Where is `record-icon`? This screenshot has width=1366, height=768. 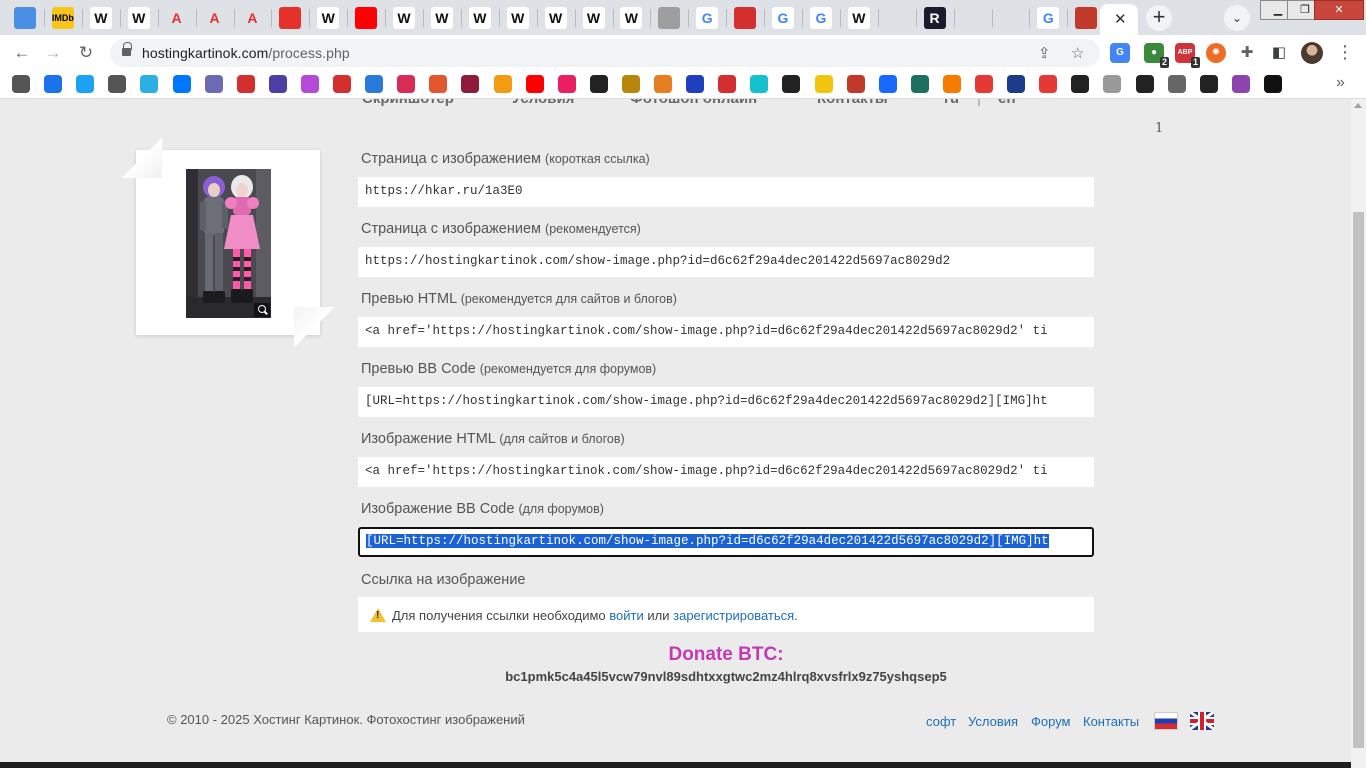
record-icon is located at coordinates (290, 18).